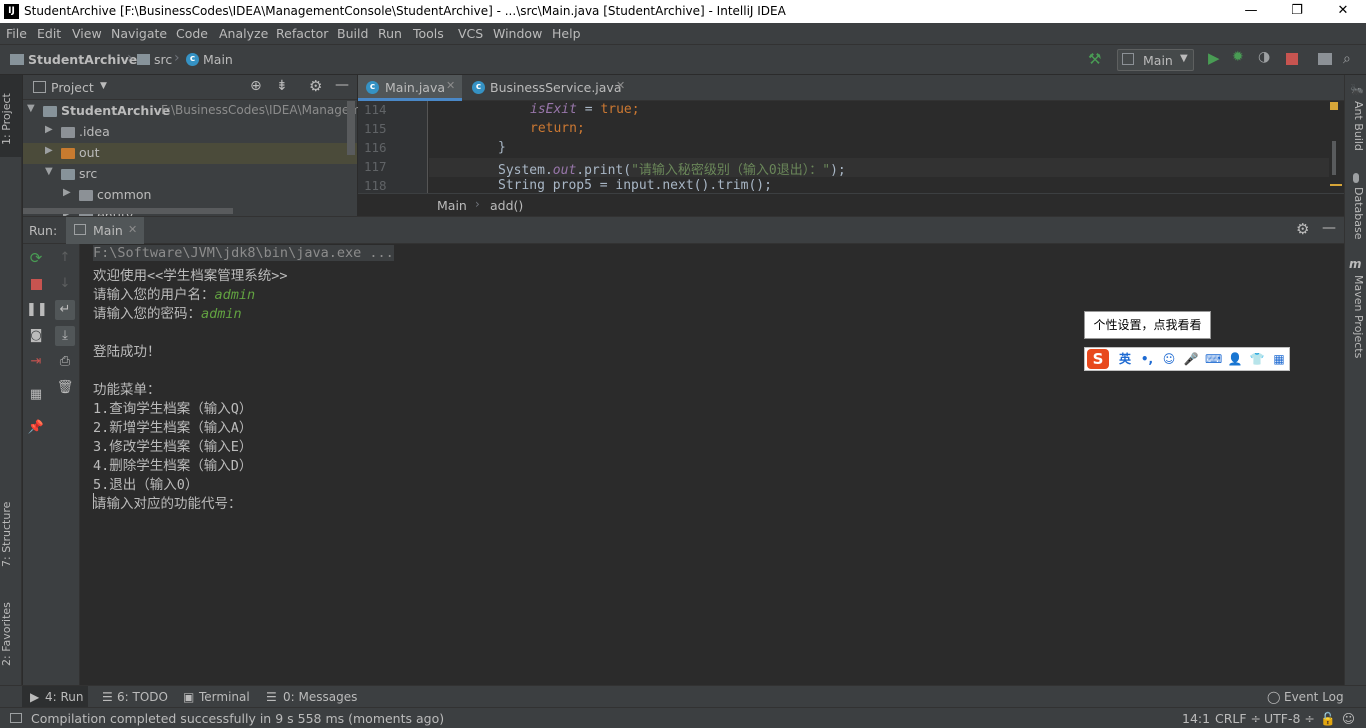  Describe the element at coordinates (302, 33) in the screenshot. I see `menu-refactor: Refactor` at that location.